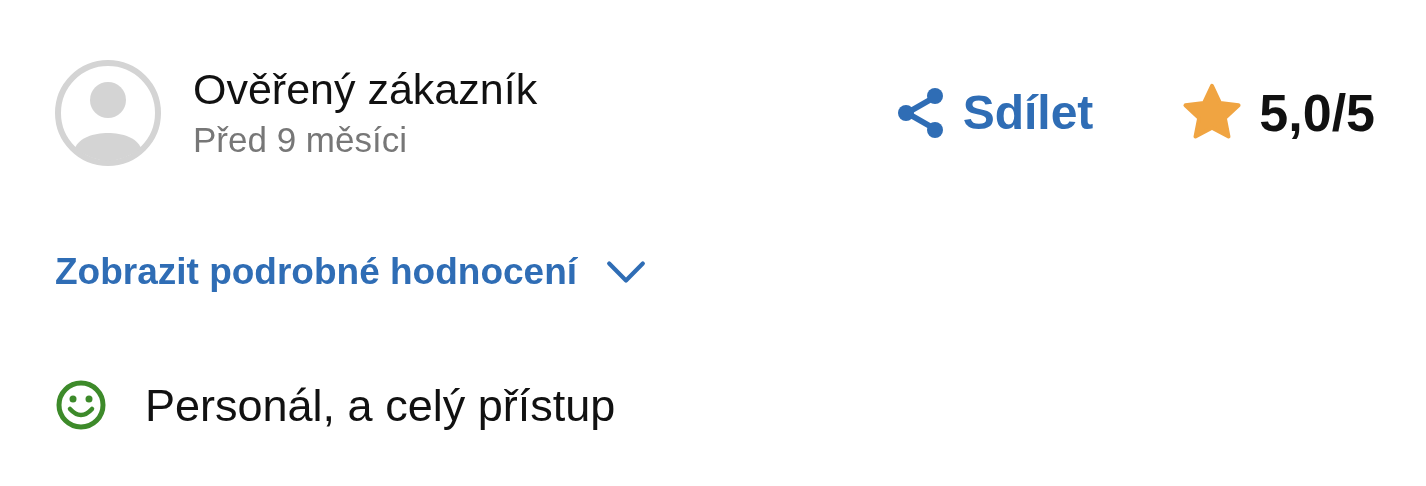  What do you see at coordinates (920, 113) in the screenshot?
I see `share-icon` at bounding box center [920, 113].